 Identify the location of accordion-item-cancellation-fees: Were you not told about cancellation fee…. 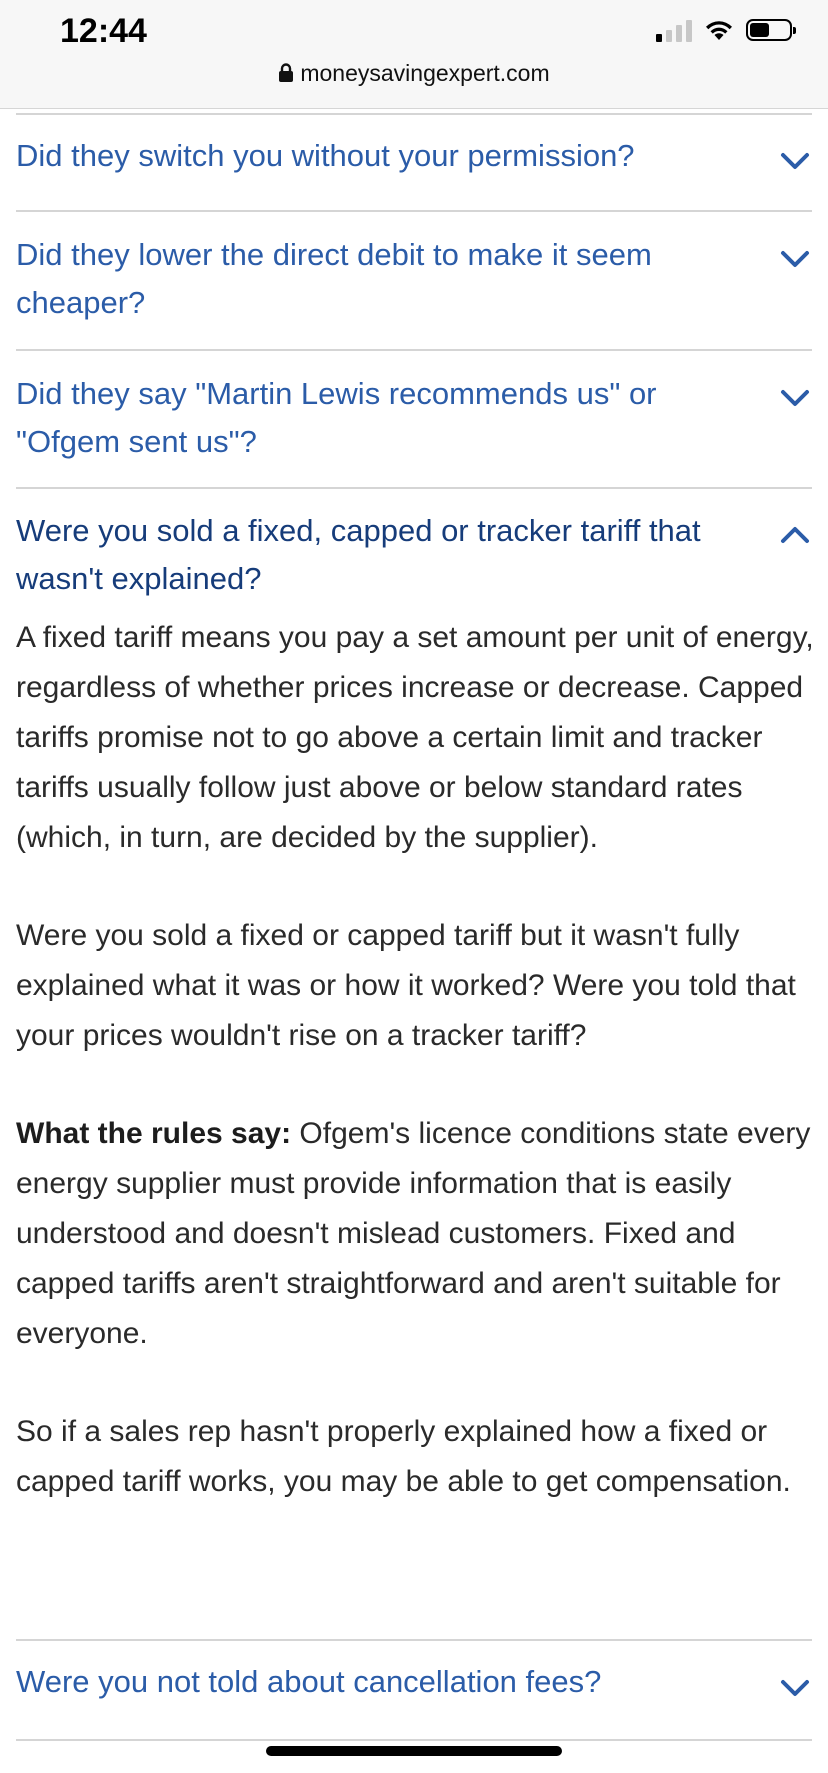
(414, 1691).